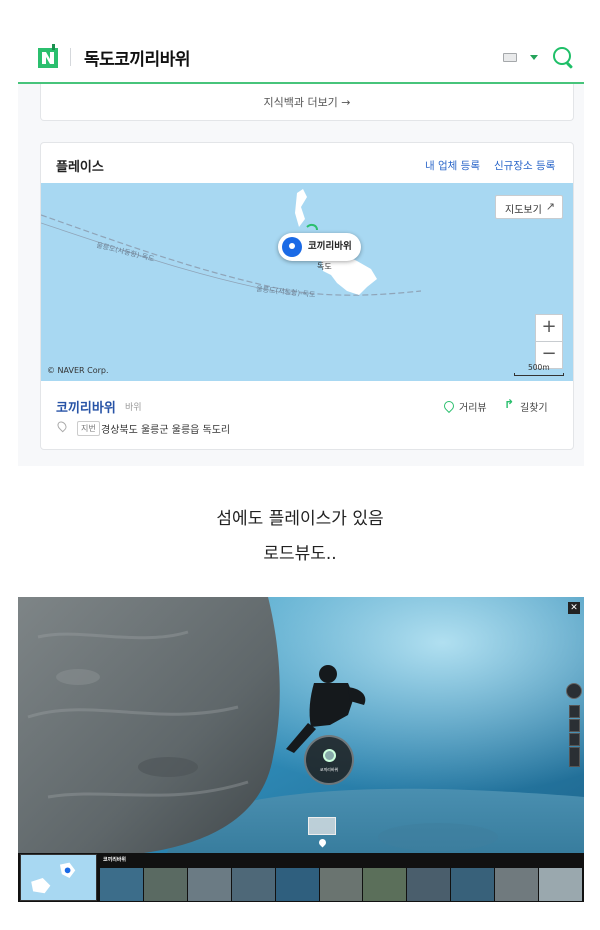 Image resolution: width=600 pixels, height=930 pixels. I want to click on search-query-title: 독도코끼리바위, so click(137, 57).